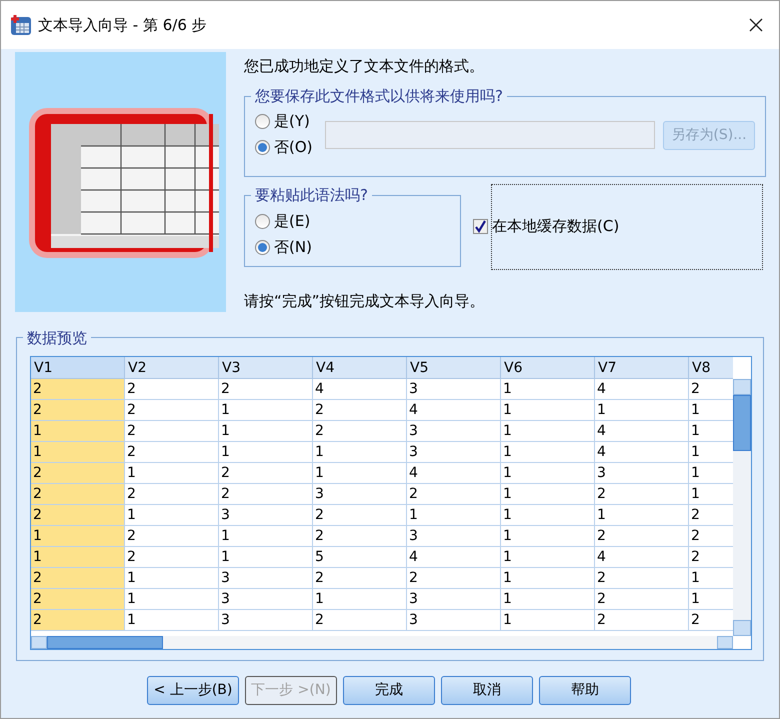 The width and height of the screenshot is (780, 719). What do you see at coordinates (292, 221) in the screenshot?
I see `radio-label: 是(E)` at bounding box center [292, 221].